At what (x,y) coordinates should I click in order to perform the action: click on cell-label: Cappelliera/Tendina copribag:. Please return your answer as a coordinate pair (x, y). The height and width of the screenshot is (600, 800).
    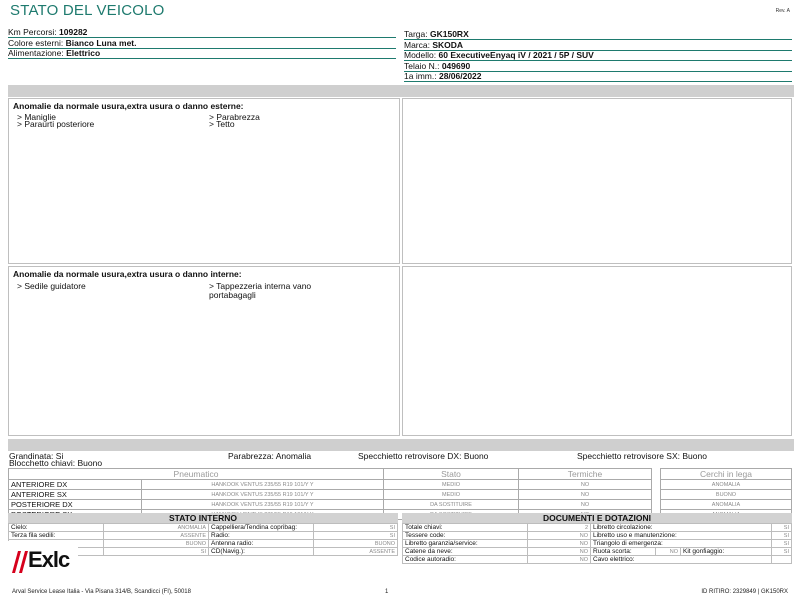
    Looking at the image, I should click on (261, 527).